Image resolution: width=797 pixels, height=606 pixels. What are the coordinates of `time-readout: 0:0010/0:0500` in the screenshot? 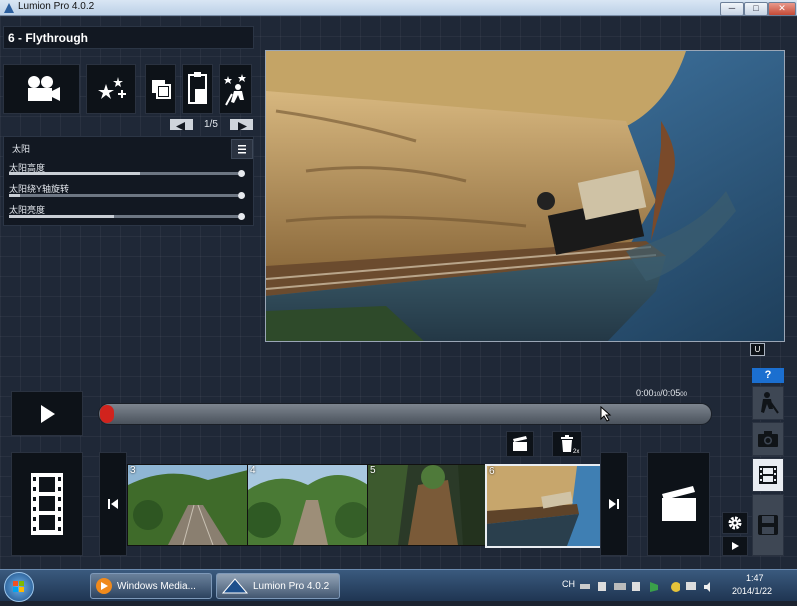 It's located at (661, 393).